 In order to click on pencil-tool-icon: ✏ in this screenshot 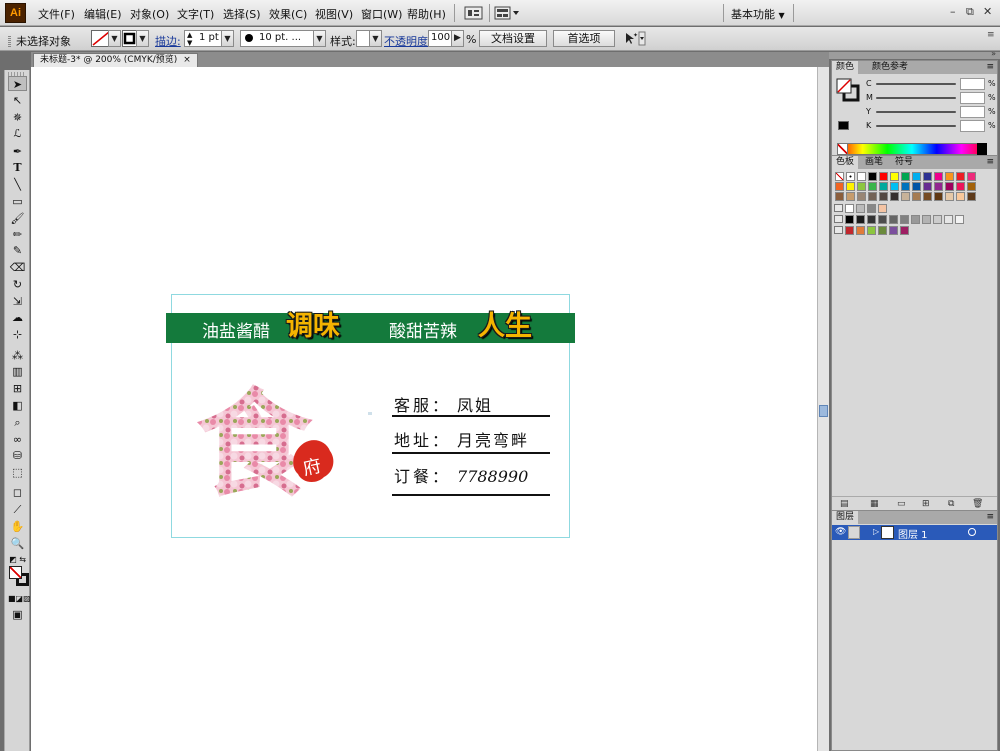, I will do `click(17, 234)`.